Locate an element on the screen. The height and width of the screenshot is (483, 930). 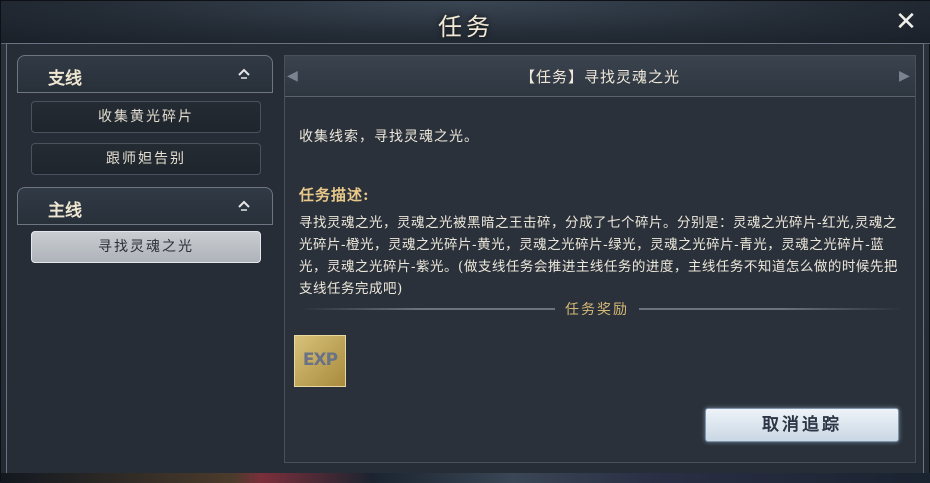
exp-label: EXP is located at coordinates (320, 360).